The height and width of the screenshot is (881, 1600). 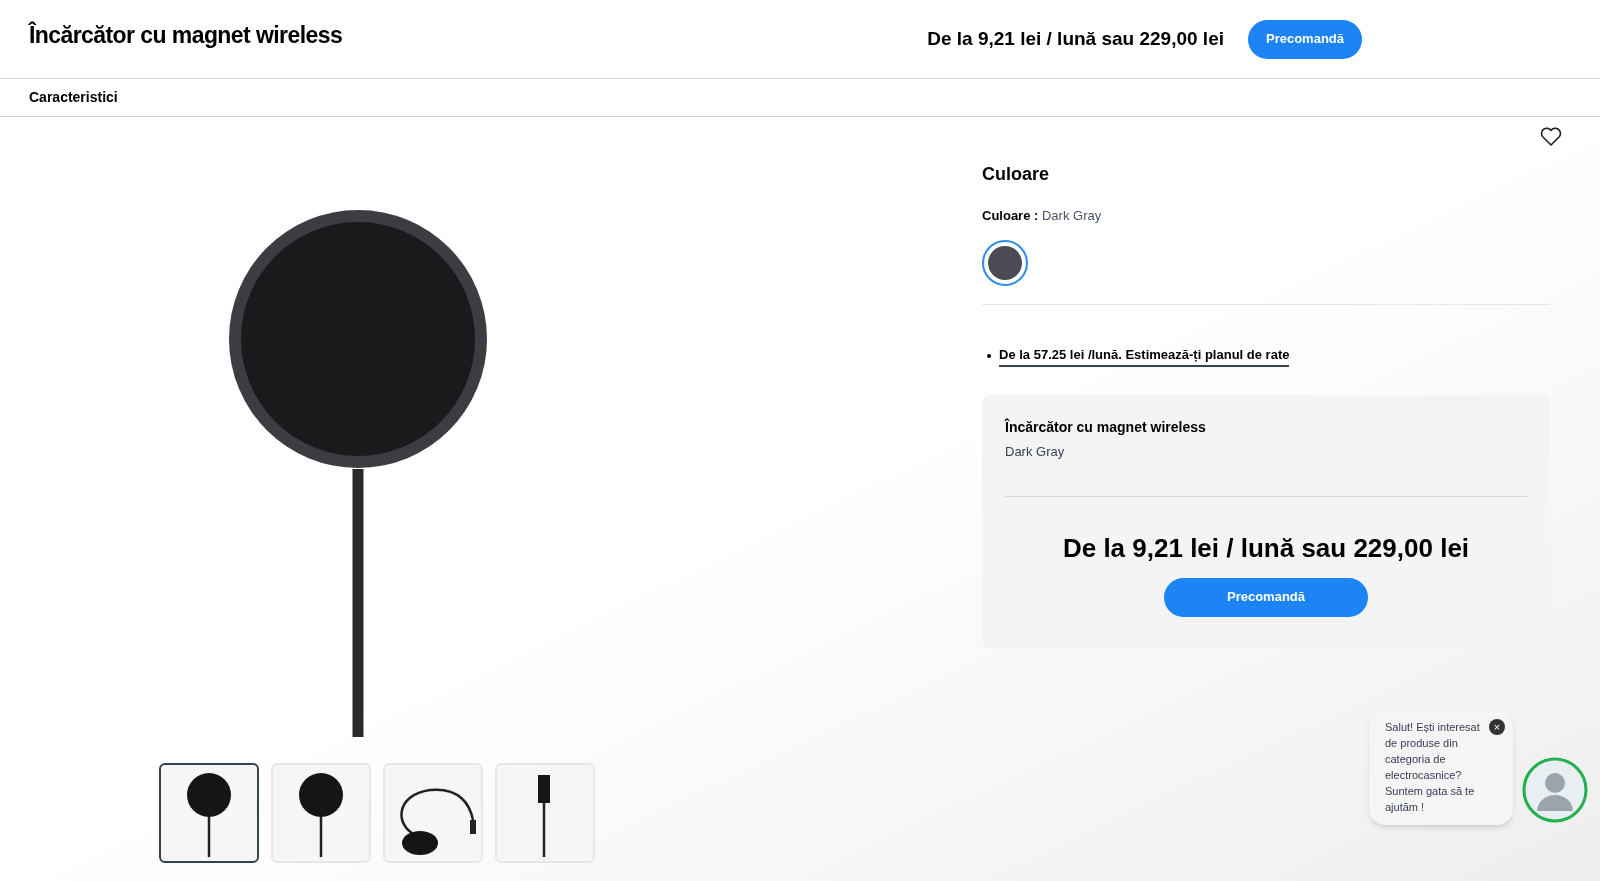 I want to click on close-button: ×, so click(x=1497, y=727).